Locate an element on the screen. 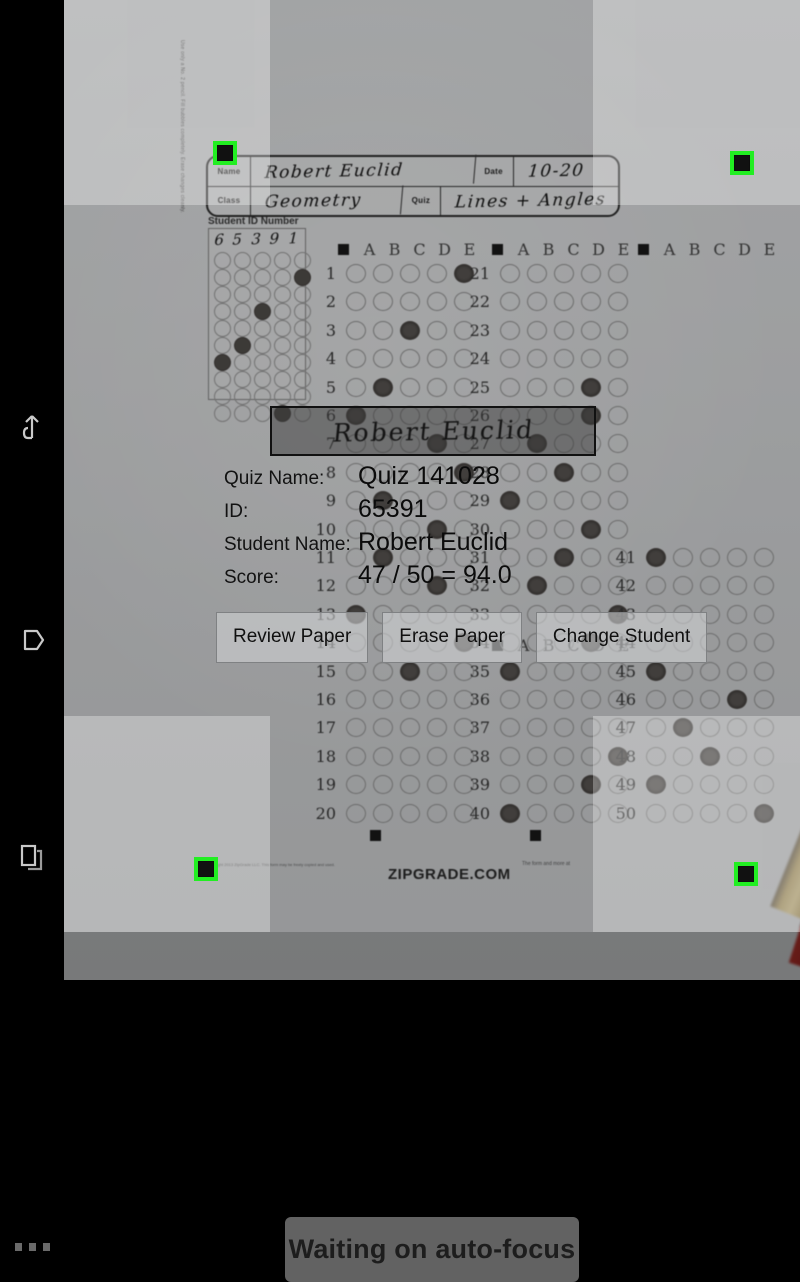  detection-marker-bottom-left is located at coordinates (206, 869).